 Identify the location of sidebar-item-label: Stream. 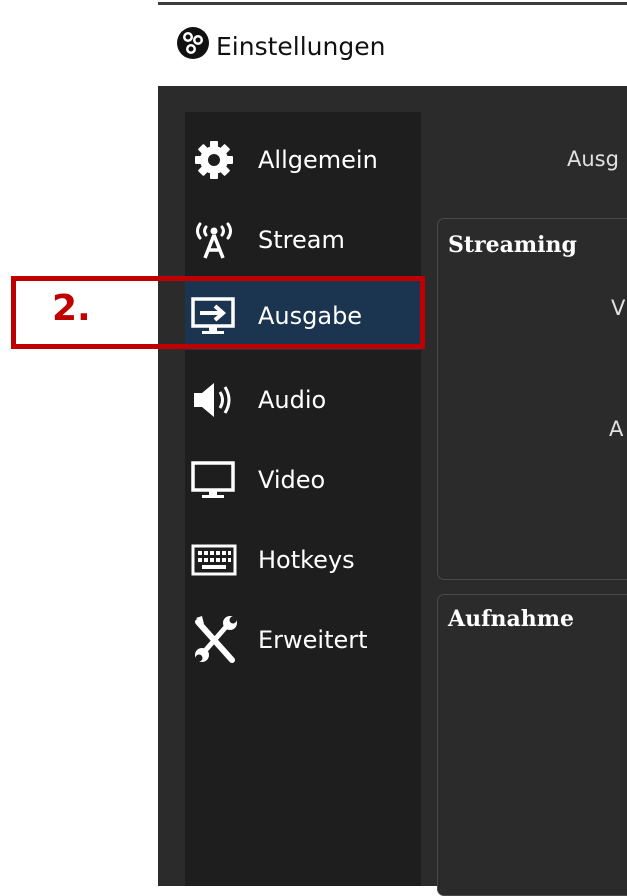
(301, 240).